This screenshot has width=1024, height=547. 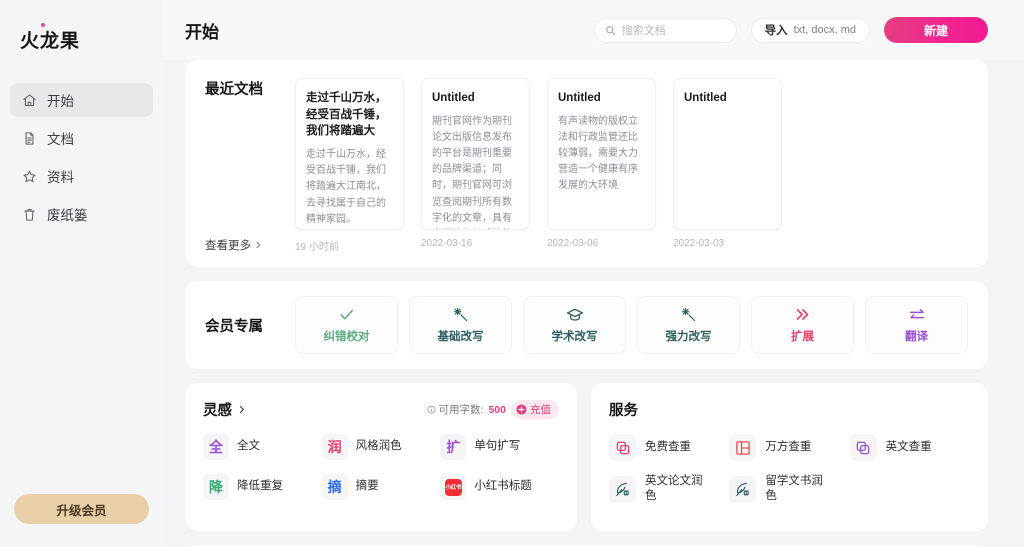 What do you see at coordinates (802, 315) in the screenshot?
I see `double-chevron-right-icon` at bounding box center [802, 315].